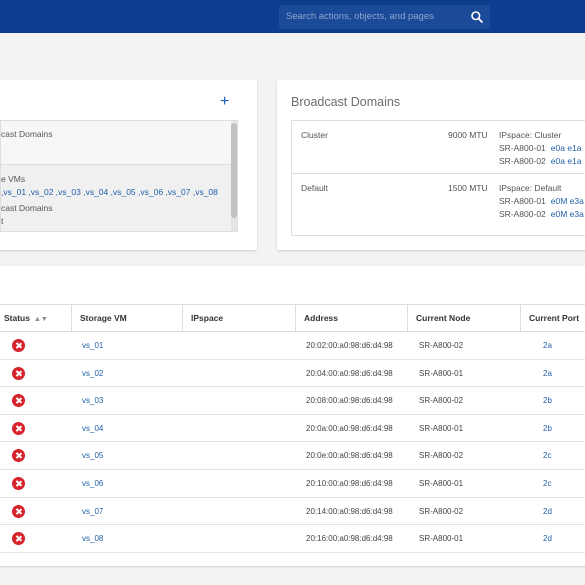 Image resolution: width=585 pixels, height=585 pixels. I want to click on scrollbar-thumb, so click(234, 170).